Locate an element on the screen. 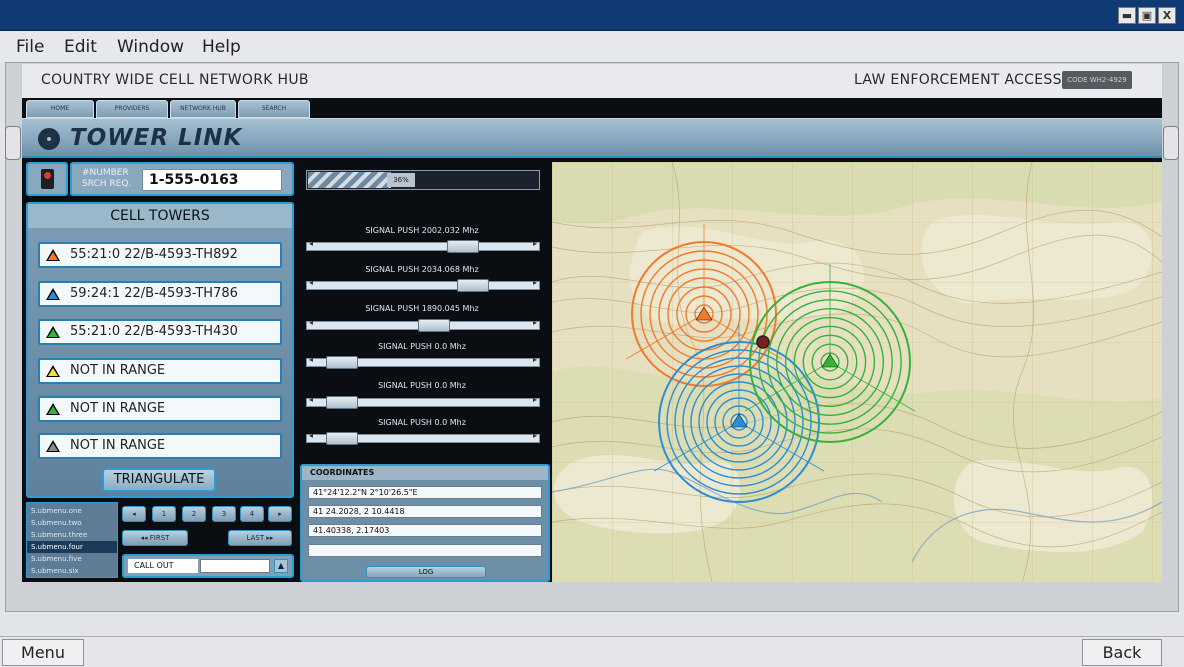  progress-label: 36% is located at coordinates (401, 180).